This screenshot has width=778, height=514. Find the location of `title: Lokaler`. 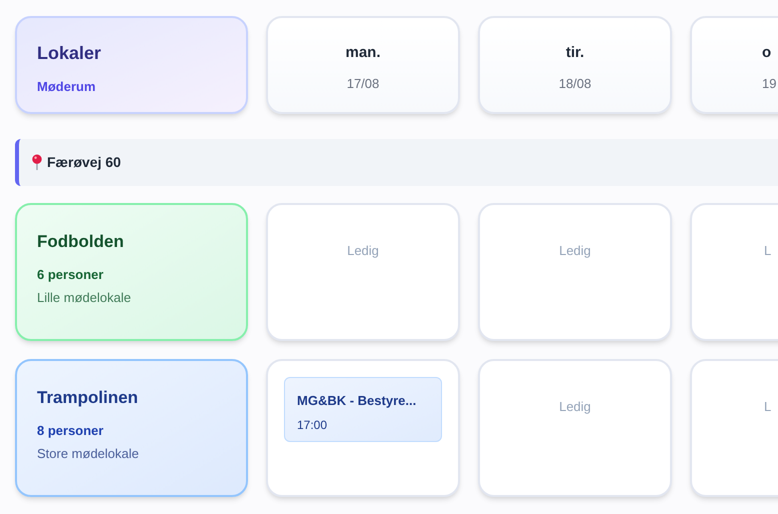

title: Lokaler is located at coordinates (69, 53).